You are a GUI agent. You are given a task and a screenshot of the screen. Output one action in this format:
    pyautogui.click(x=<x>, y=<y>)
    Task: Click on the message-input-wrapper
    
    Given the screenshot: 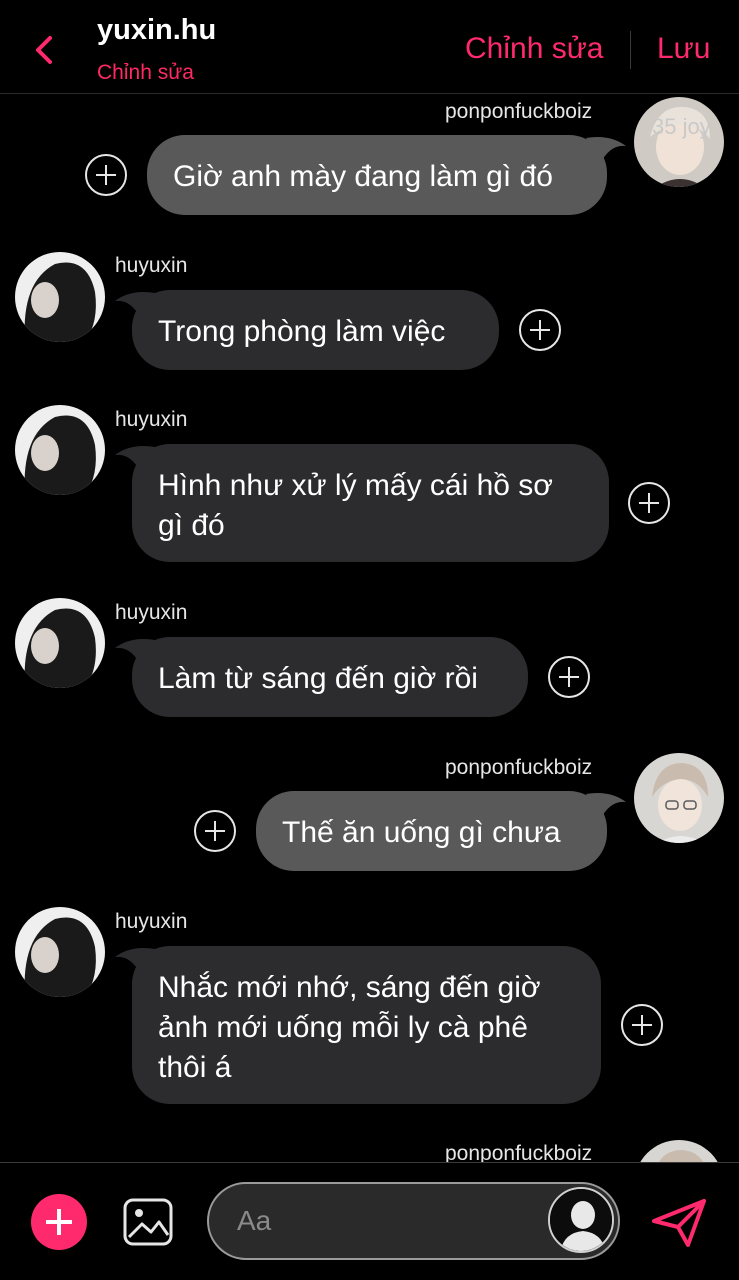 What is the action you would take?
    pyautogui.click(x=413, y=1221)
    